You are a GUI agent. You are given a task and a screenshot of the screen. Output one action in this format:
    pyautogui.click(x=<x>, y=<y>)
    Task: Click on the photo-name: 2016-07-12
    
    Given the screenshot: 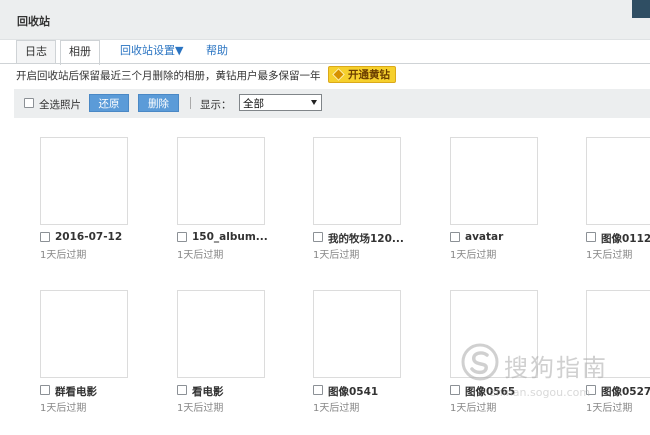 What is the action you would take?
    pyautogui.click(x=89, y=237)
    